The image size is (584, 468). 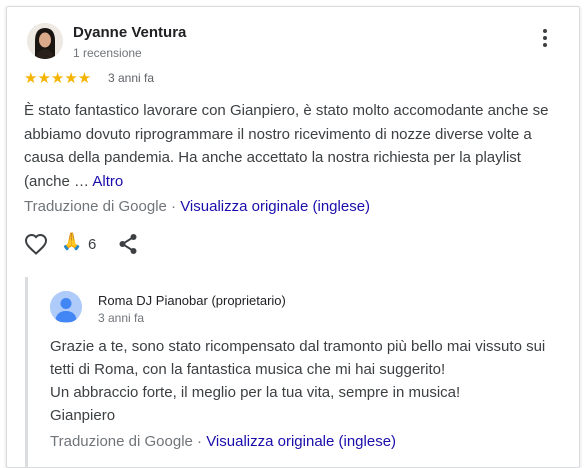 What do you see at coordinates (129, 32) in the screenshot?
I see `reviewer-name: Dyanne Ventura` at bounding box center [129, 32].